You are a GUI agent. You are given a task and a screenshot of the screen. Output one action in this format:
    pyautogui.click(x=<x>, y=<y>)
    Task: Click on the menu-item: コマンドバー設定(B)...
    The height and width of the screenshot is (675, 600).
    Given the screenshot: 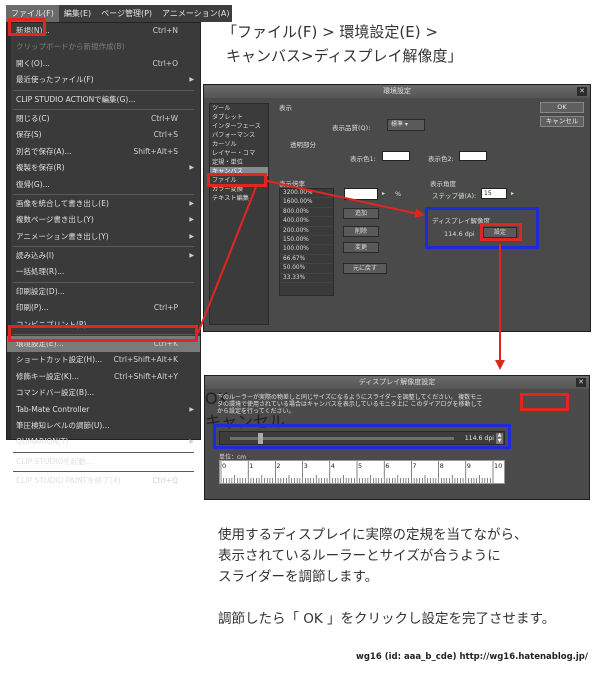 What is the action you would take?
    pyautogui.click(x=103, y=393)
    